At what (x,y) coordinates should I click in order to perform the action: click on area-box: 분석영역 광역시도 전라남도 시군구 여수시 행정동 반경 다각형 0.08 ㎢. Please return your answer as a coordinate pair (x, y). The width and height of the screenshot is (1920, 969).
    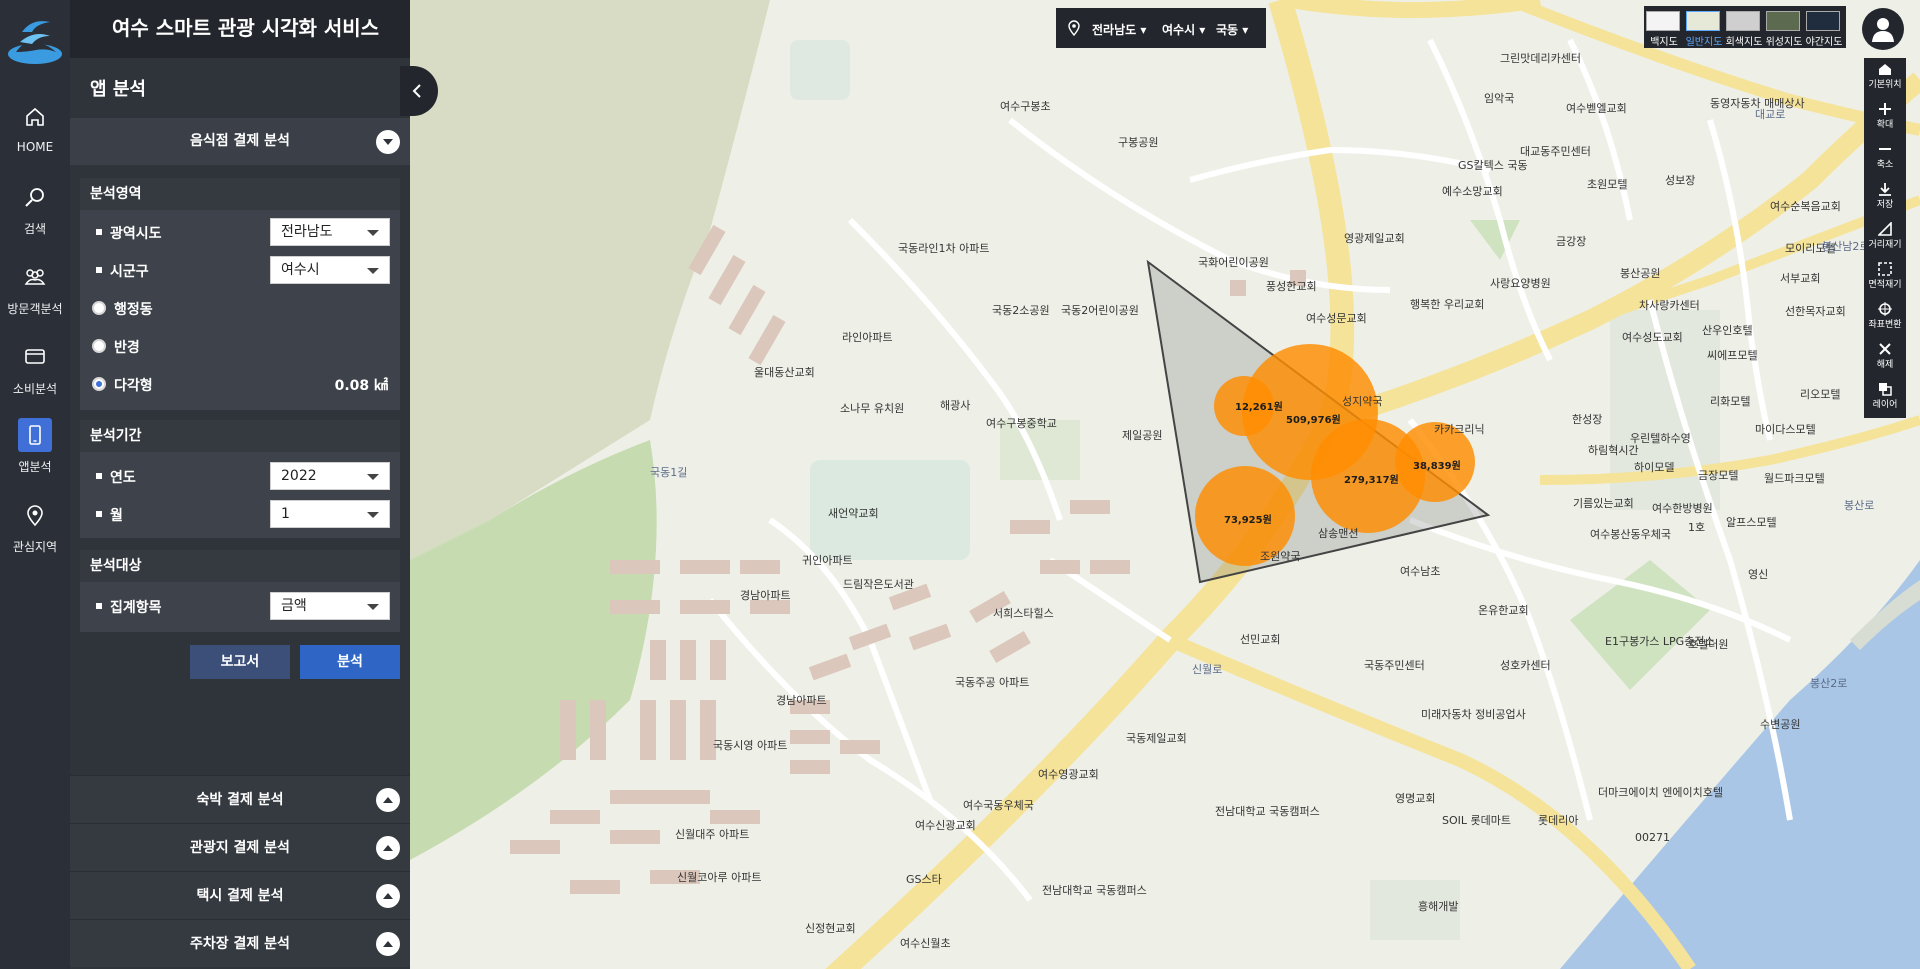
    Looking at the image, I should click on (240, 294).